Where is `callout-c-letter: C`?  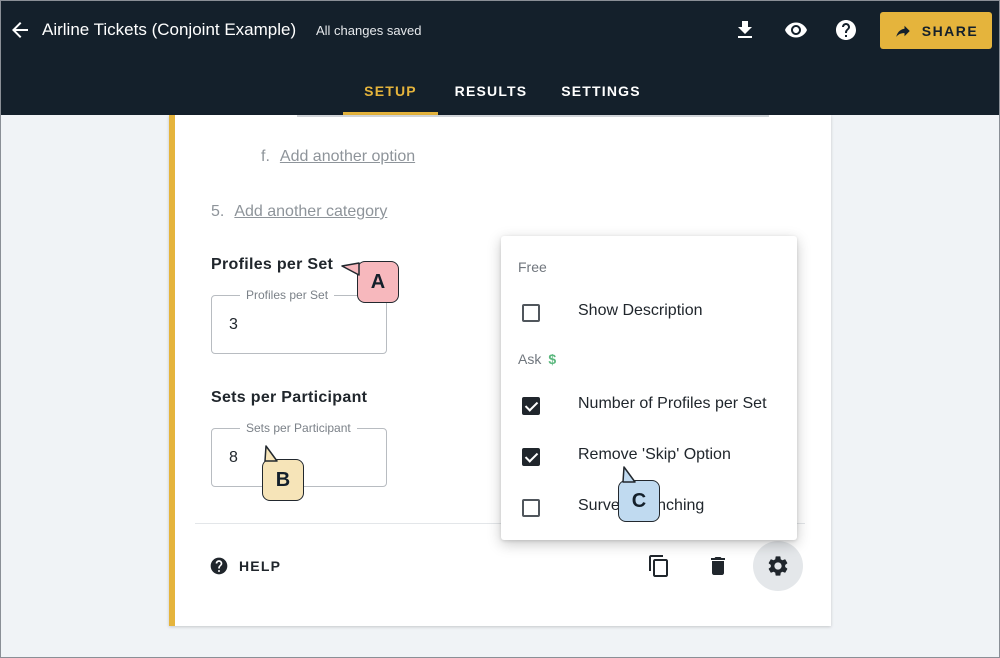 callout-c-letter: C is located at coordinates (639, 500).